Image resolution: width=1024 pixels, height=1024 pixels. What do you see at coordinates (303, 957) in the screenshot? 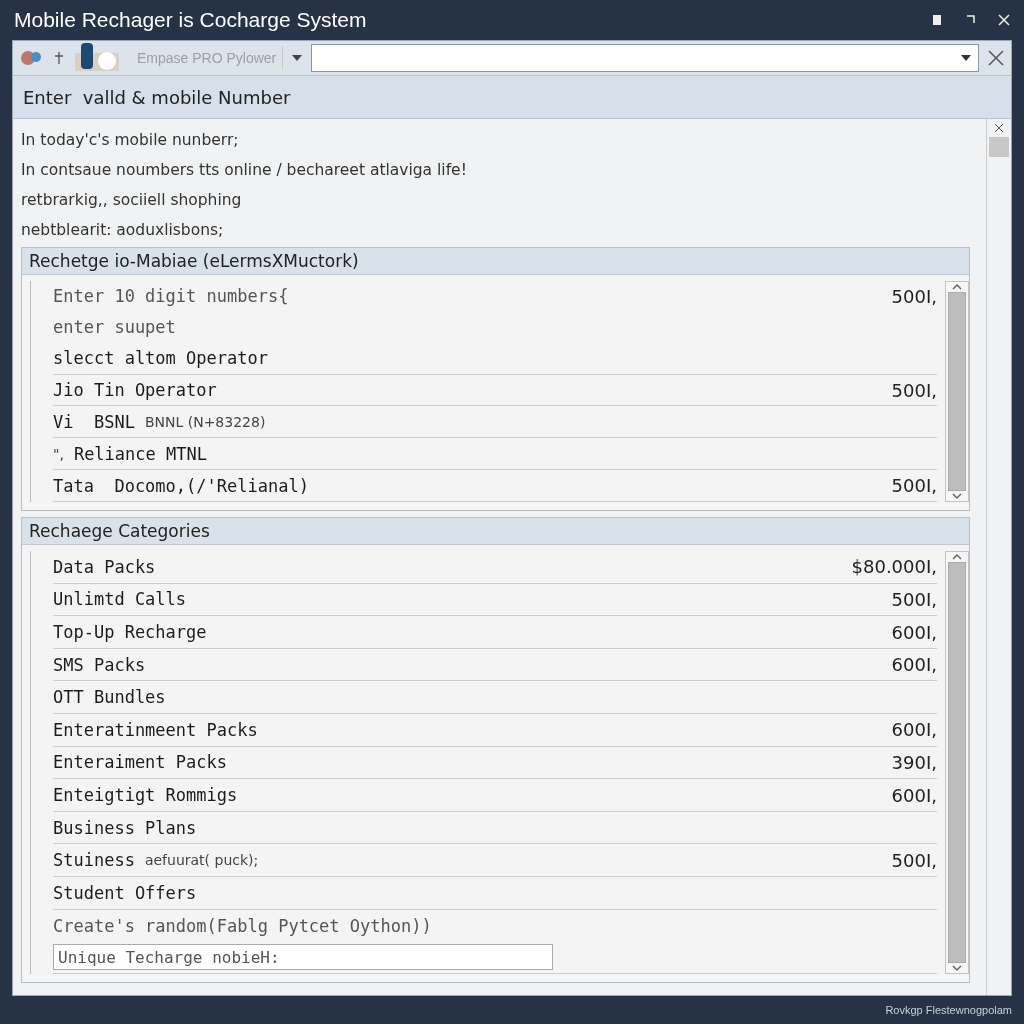
I see `input-field: Unique Techarge nobieH:` at bounding box center [303, 957].